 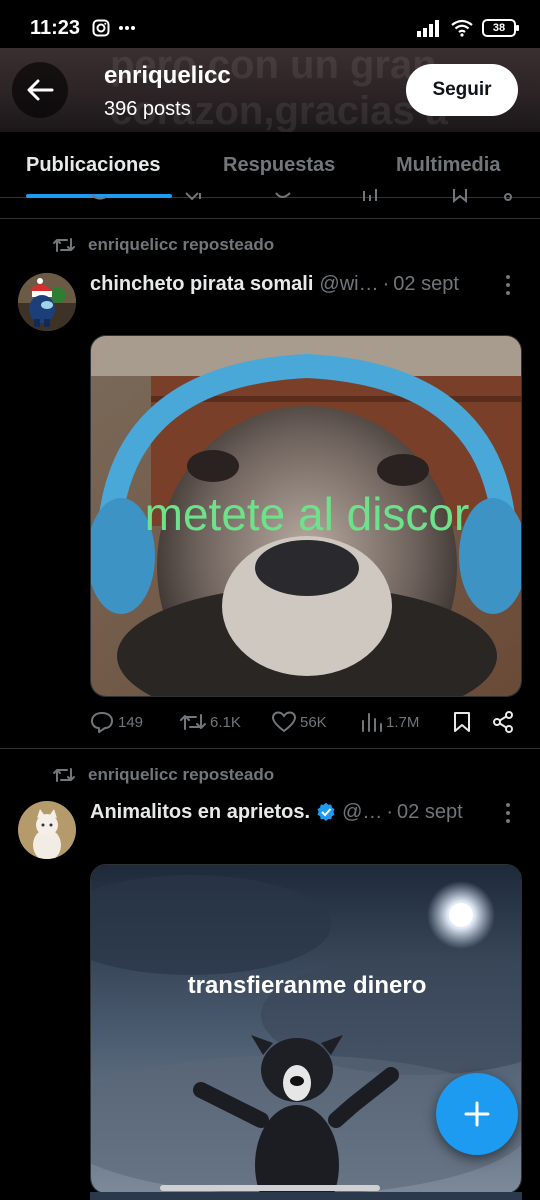 I want to click on more-notifications-icon, so click(x=127, y=28).